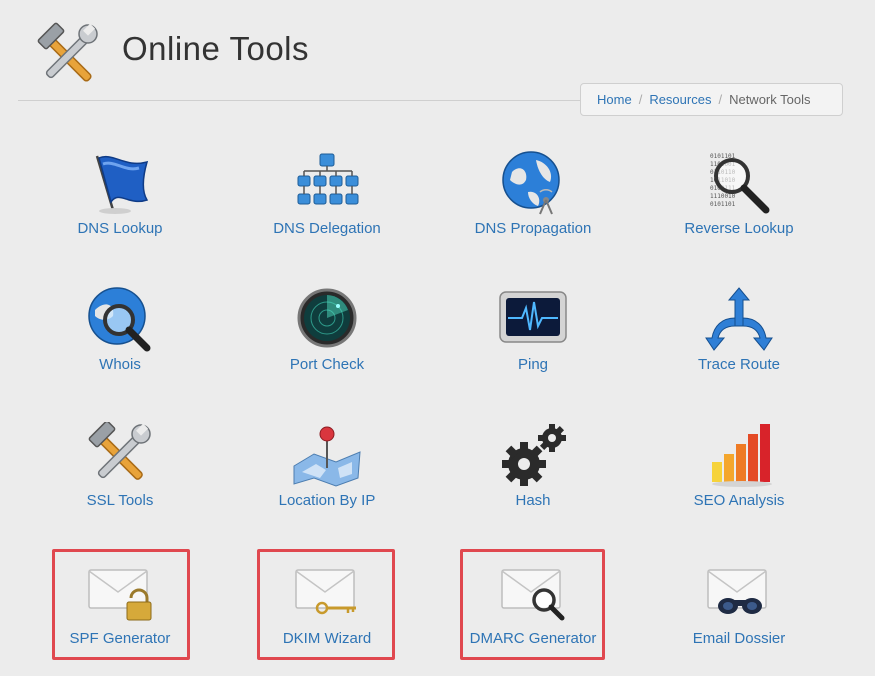 The width and height of the screenshot is (875, 676). What do you see at coordinates (739, 228) in the screenshot?
I see `tool-label: Reverse Lookup` at bounding box center [739, 228].